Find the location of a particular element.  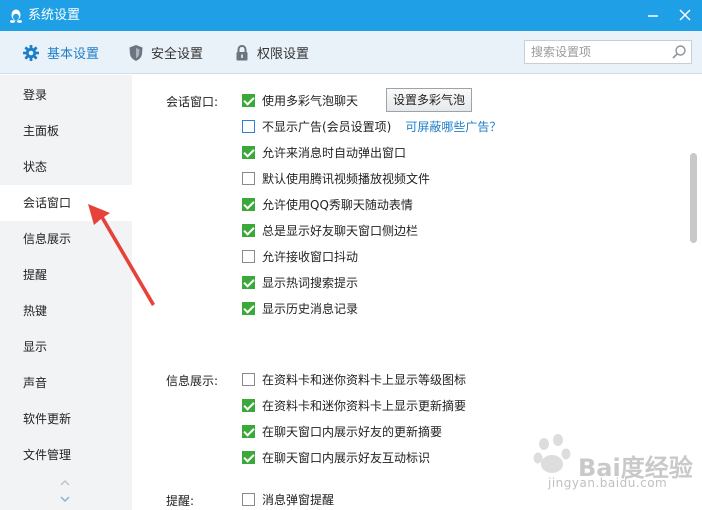

sidebar-item-status: 状态 is located at coordinates (66, 167).